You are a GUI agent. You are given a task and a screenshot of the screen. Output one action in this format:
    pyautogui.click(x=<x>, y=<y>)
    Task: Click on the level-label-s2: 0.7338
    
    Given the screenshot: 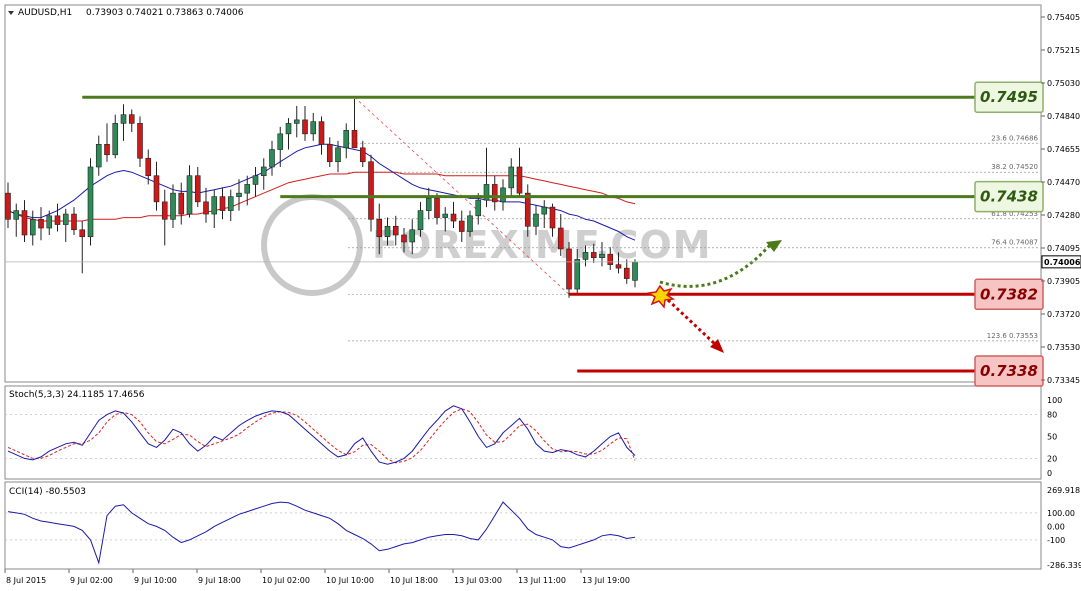 What is the action you would take?
    pyautogui.click(x=1009, y=371)
    